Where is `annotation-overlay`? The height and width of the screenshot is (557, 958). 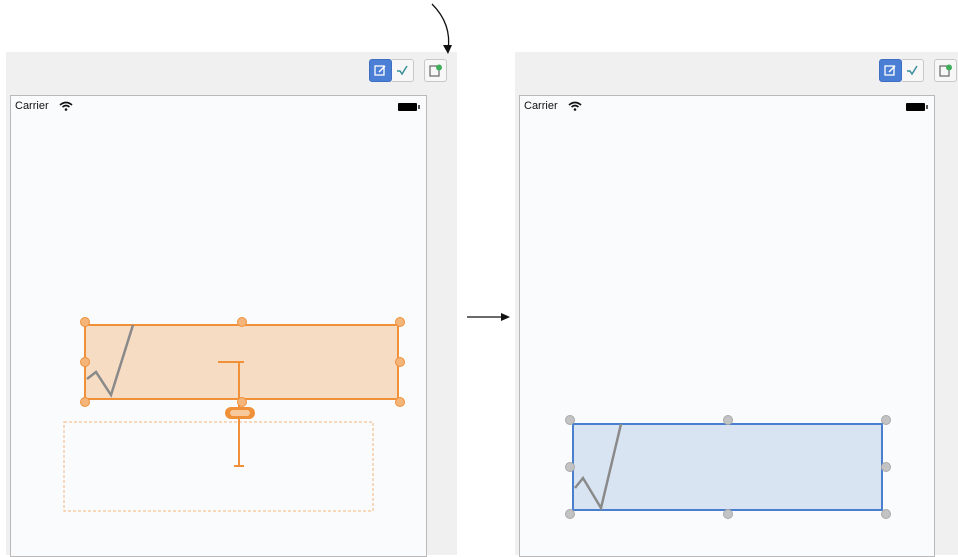
annotation-overlay is located at coordinates (470, 162).